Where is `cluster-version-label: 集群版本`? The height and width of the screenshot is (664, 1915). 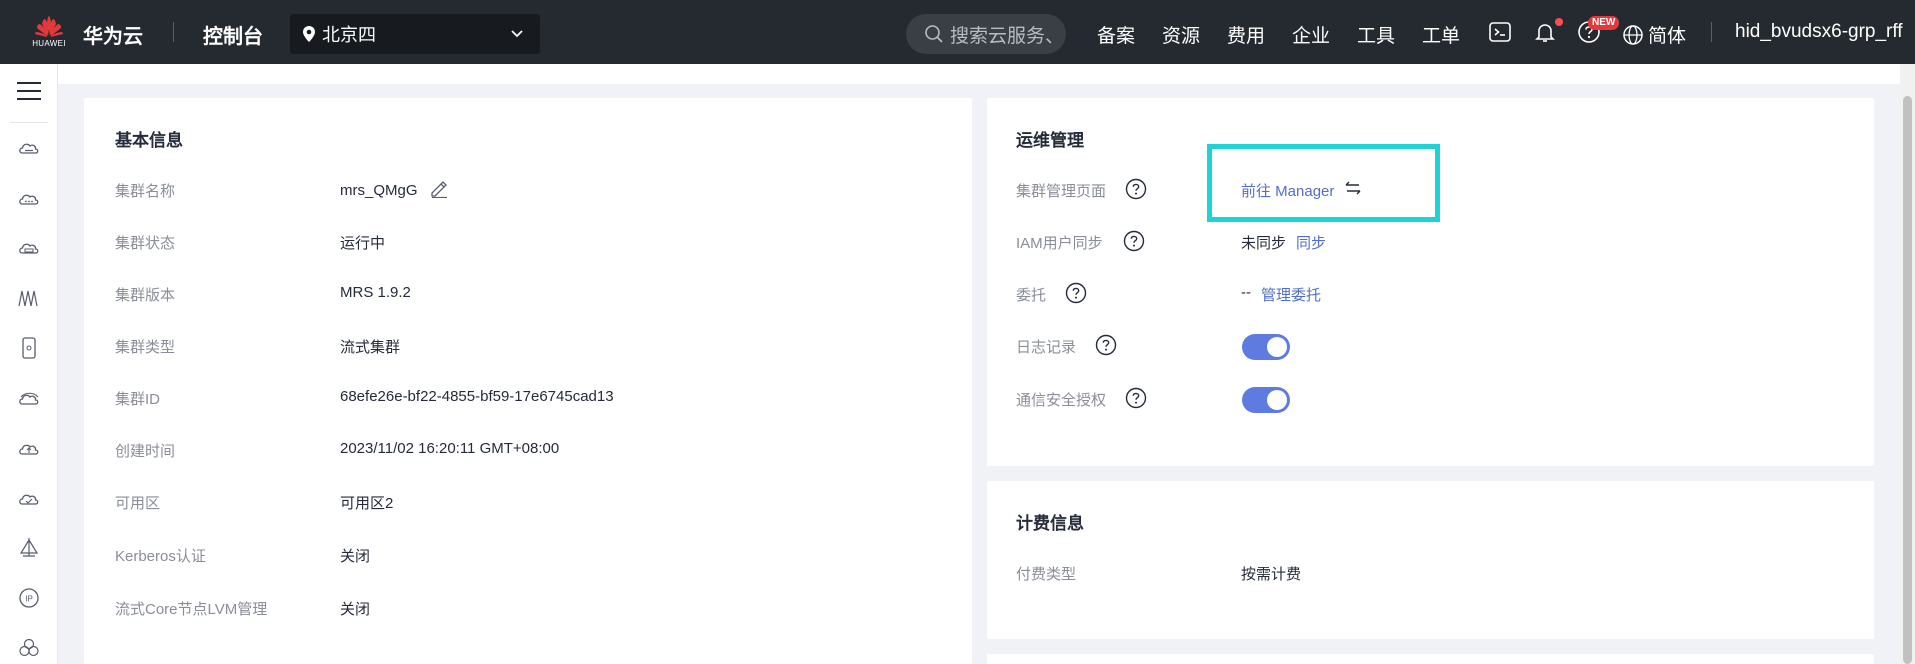 cluster-version-label: 集群版本 is located at coordinates (145, 295).